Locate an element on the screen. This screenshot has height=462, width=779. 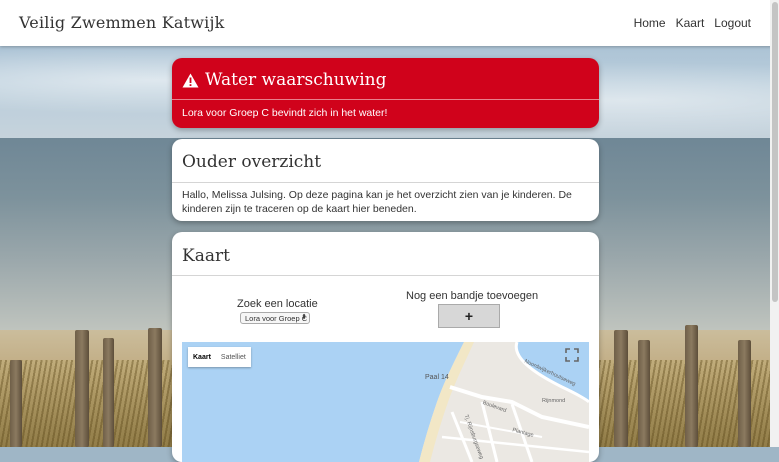
add-band-button: + is located at coordinates (469, 316).